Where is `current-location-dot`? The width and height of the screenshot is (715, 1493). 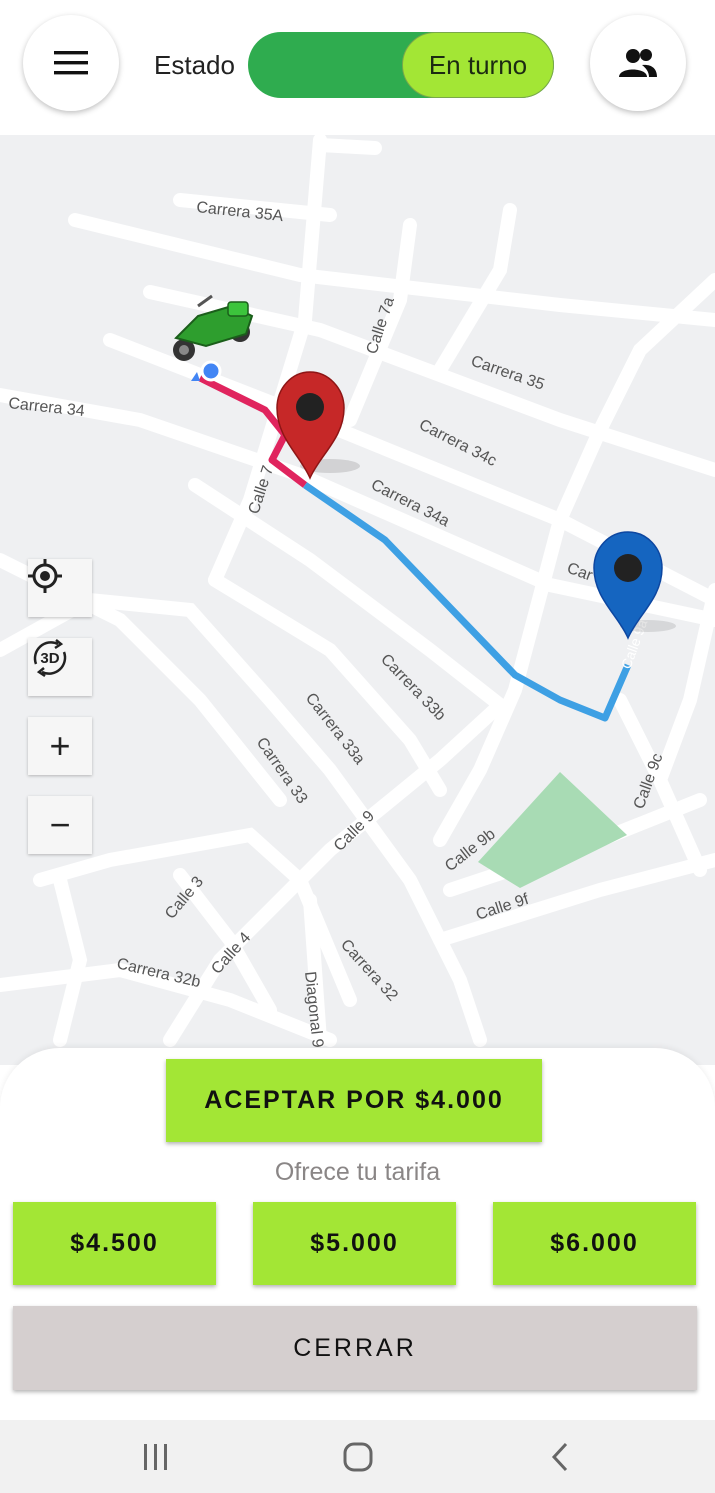
current-location-dot is located at coordinates (211, 371).